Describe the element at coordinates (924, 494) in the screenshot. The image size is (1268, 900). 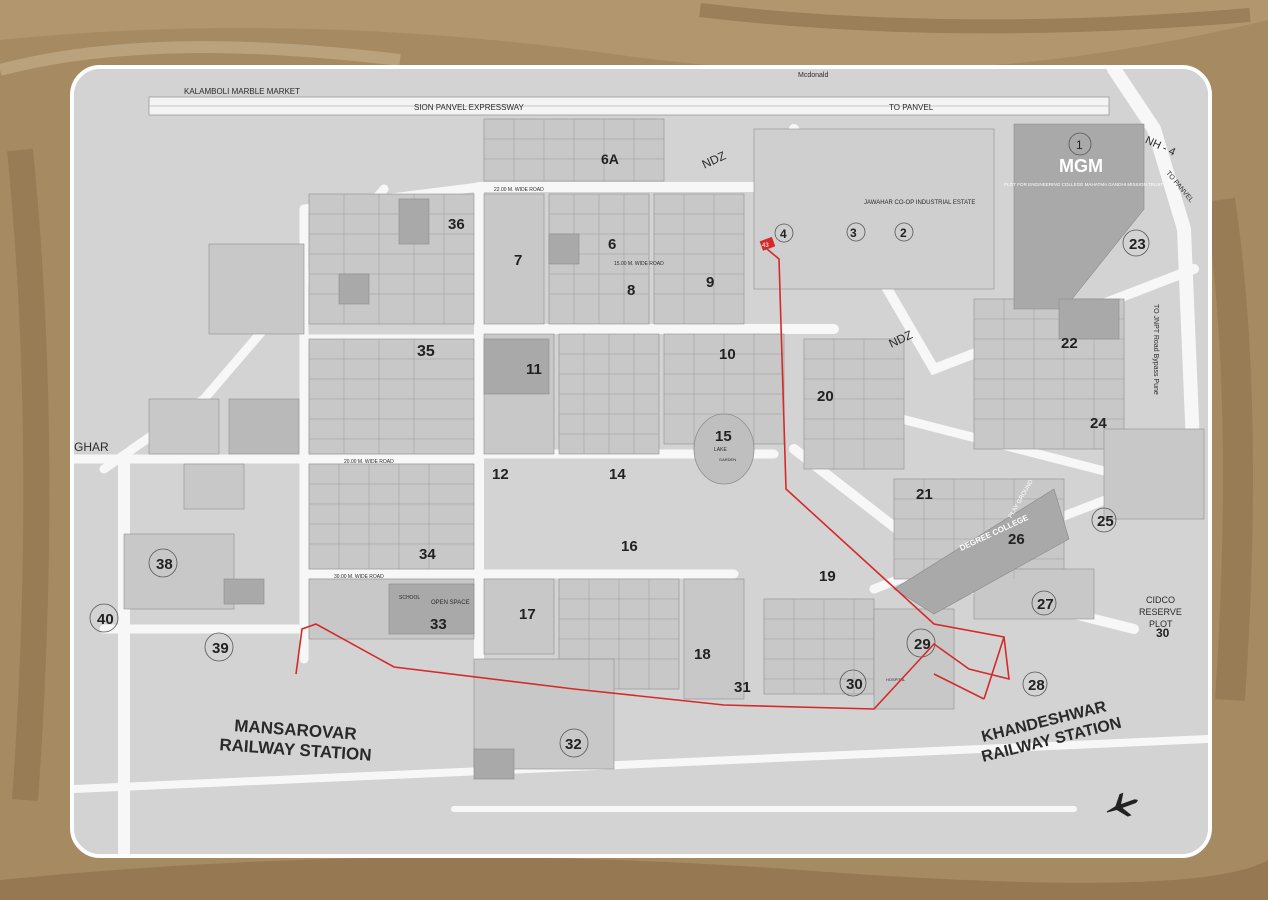
I see `svg-text: 21` at that location.